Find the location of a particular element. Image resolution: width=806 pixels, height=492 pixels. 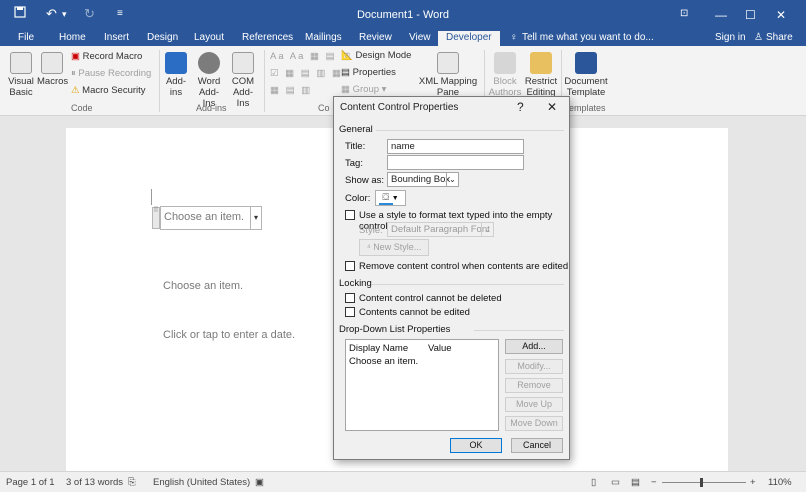

proofing-icon: ⎘ is located at coordinates (132, 482).